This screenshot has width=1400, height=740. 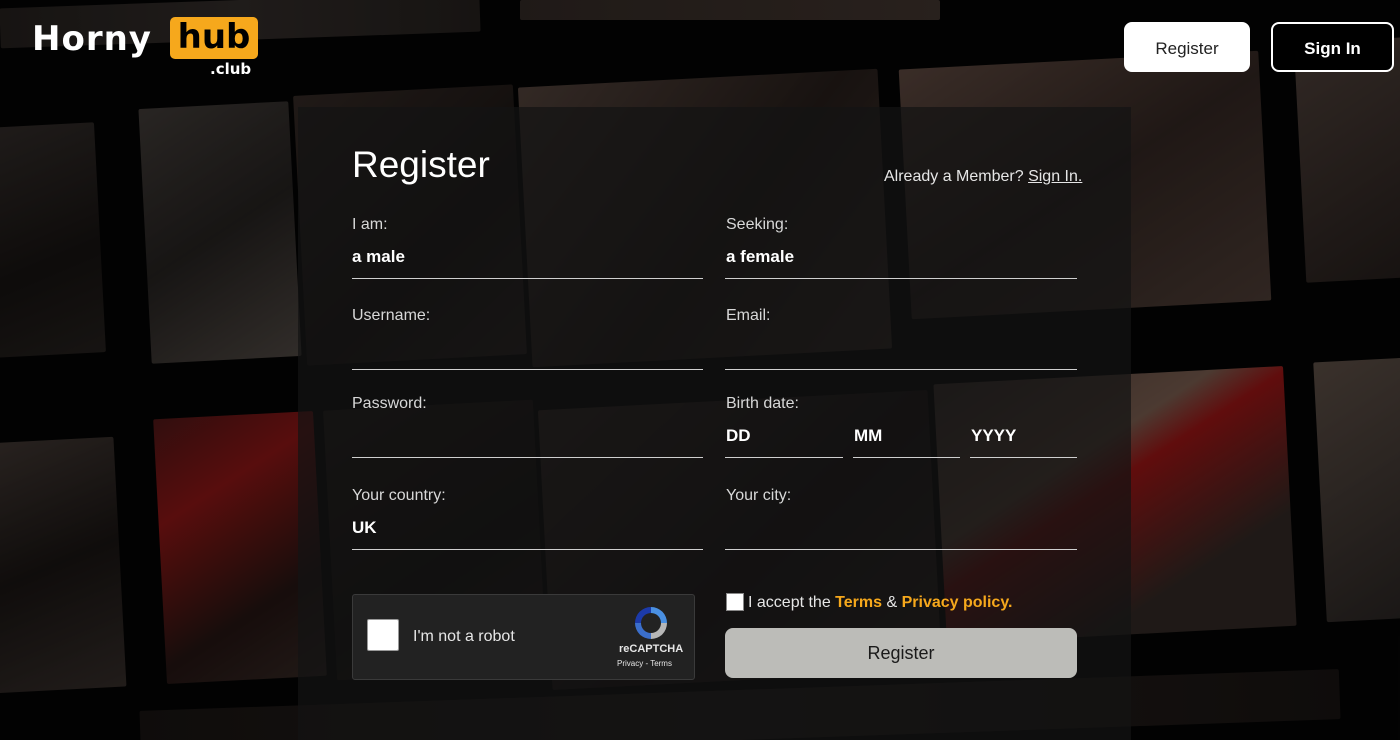 What do you see at coordinates (901, 278) in the screenshot?
I see `seeking-underline` at bounding box center [901, 278].